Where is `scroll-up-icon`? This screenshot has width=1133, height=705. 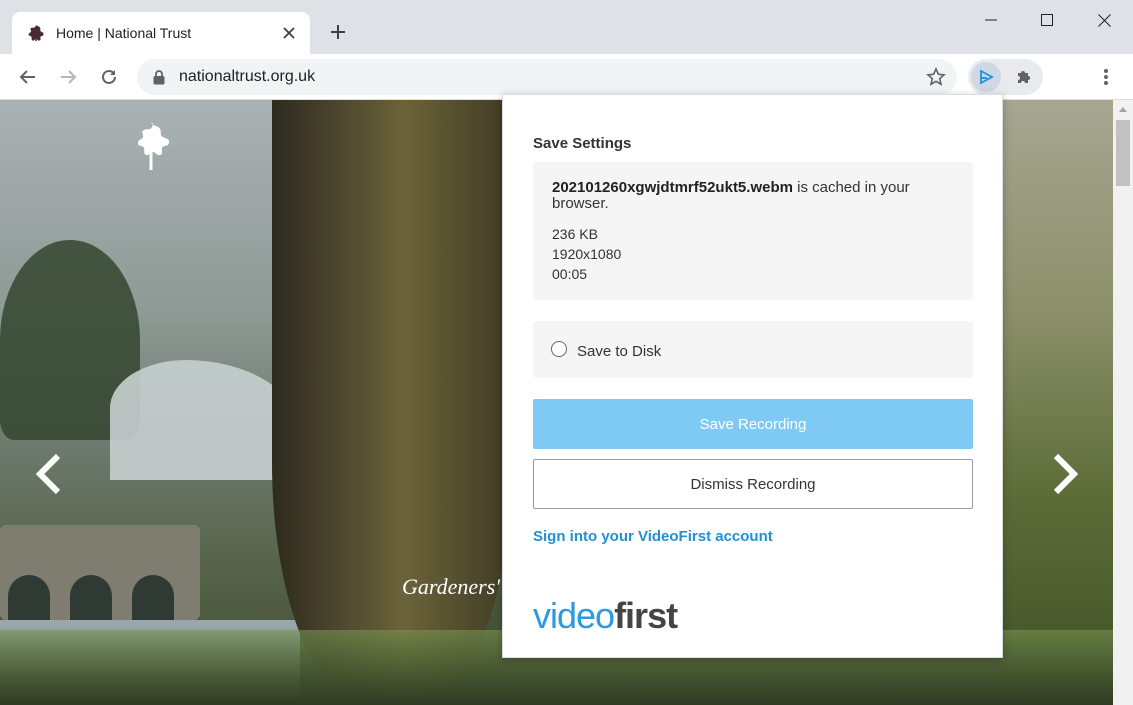 scroll-up-icon is located at coordinates (1123, 109).